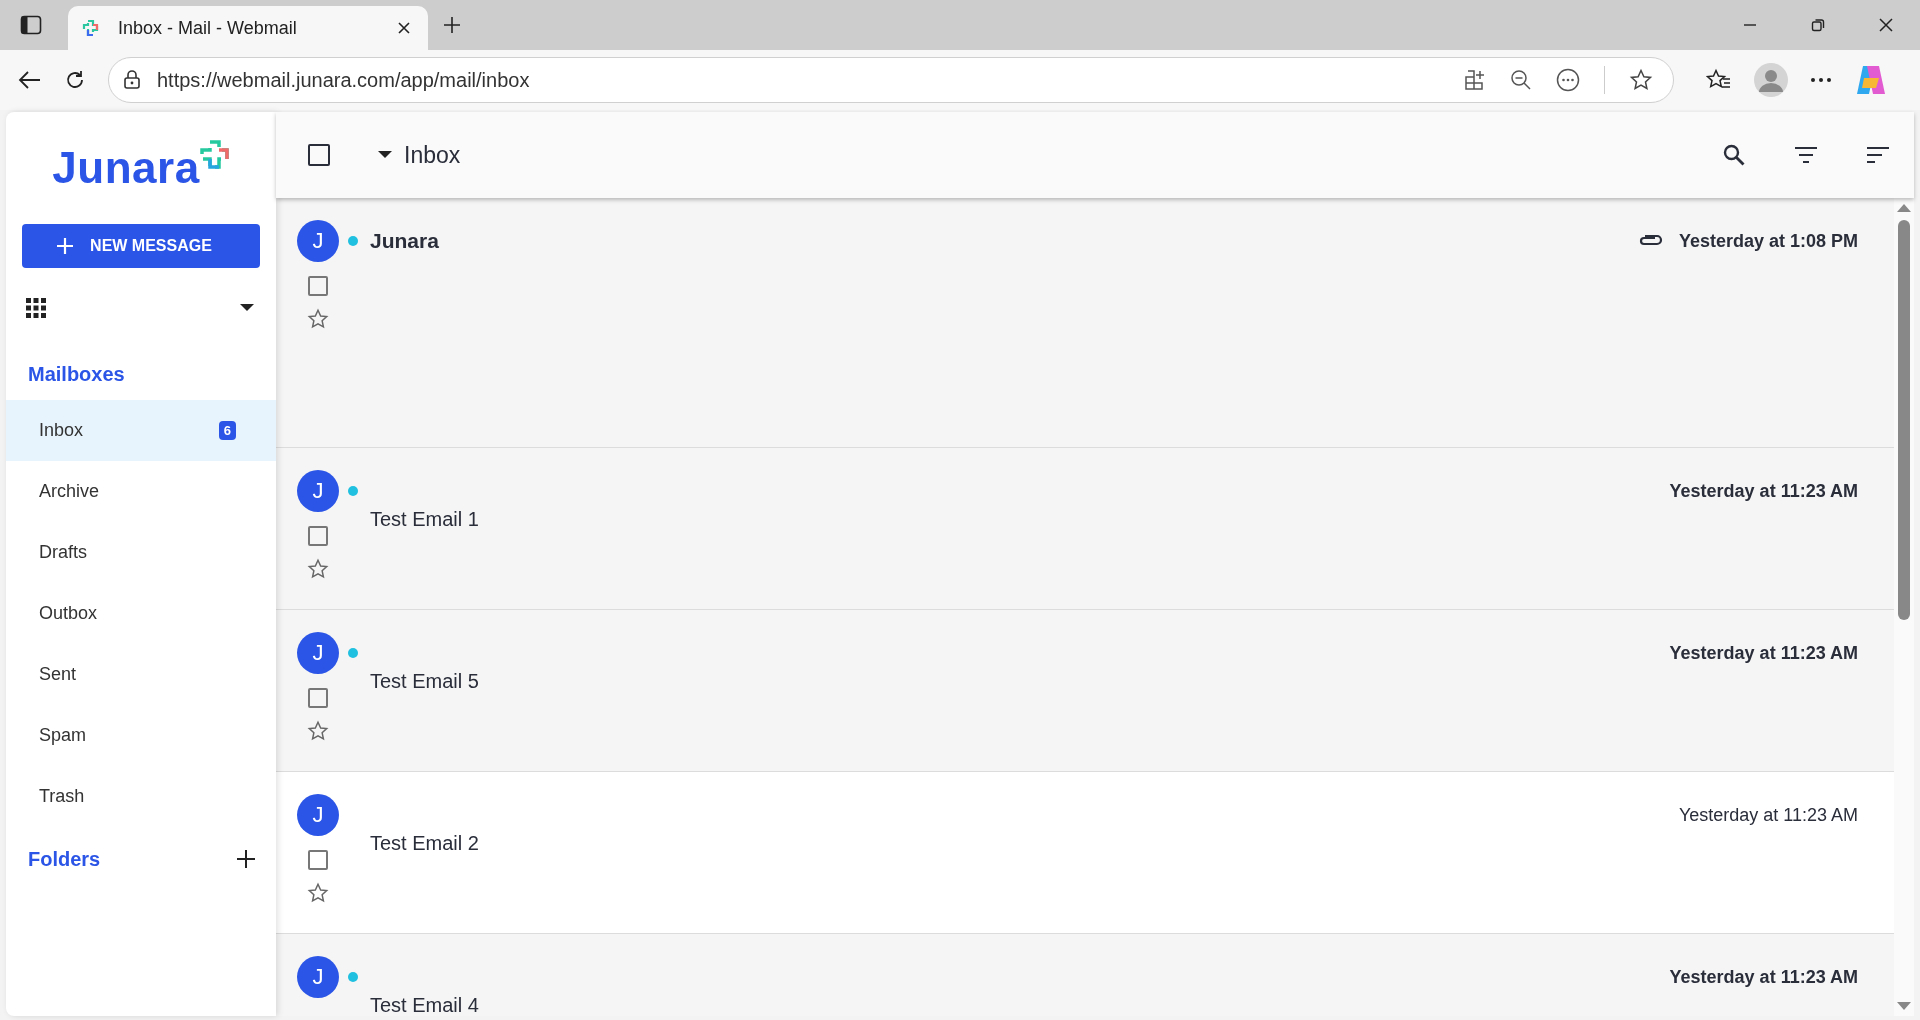  What do you see at coordinates (432, 155) in the screenshot?
I see `mailbox-title: Inbox` at bounding box center [432, 155].